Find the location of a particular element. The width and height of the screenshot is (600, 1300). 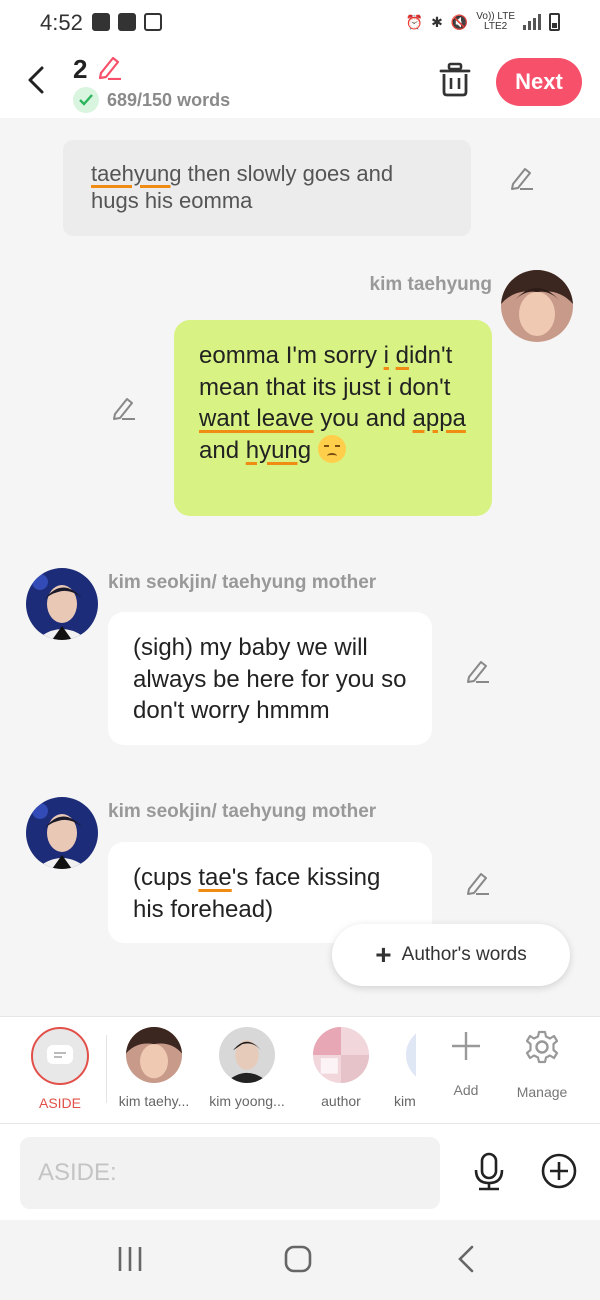

network-bottom-label: LTE2 is located at coordinates (496, 26).